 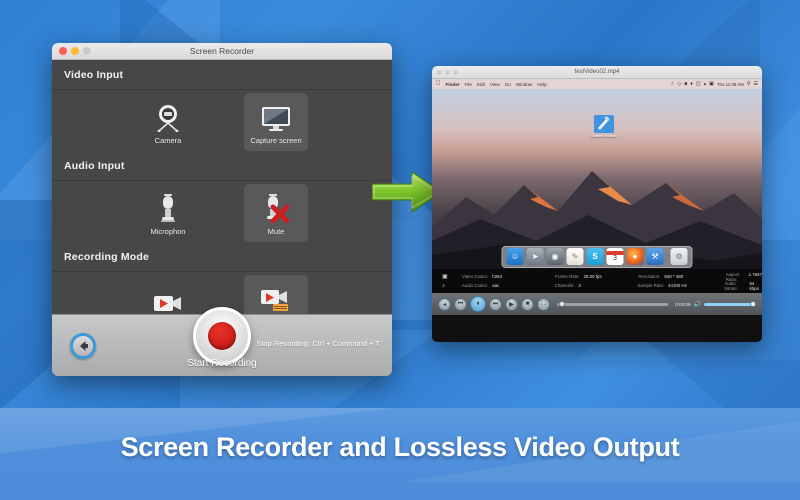 What do you see at coordinates (730, 84) in the screenshot?
I see `menubar-clock: Thu 11:48 AM` at bounding box center [730, 84].